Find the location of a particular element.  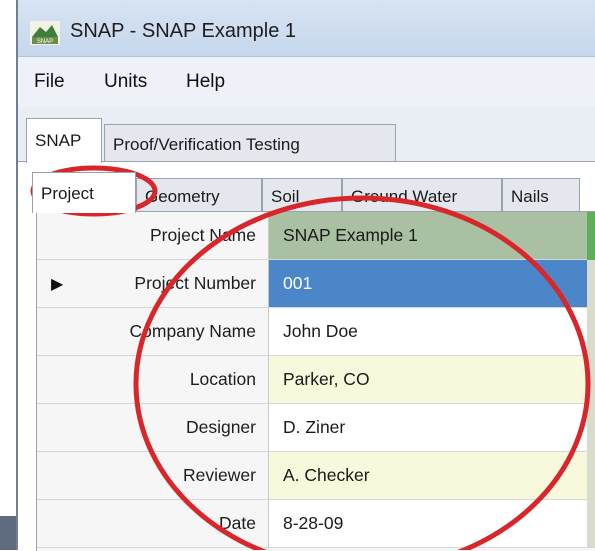

row-header: Date is located at coordinates (153, 524).